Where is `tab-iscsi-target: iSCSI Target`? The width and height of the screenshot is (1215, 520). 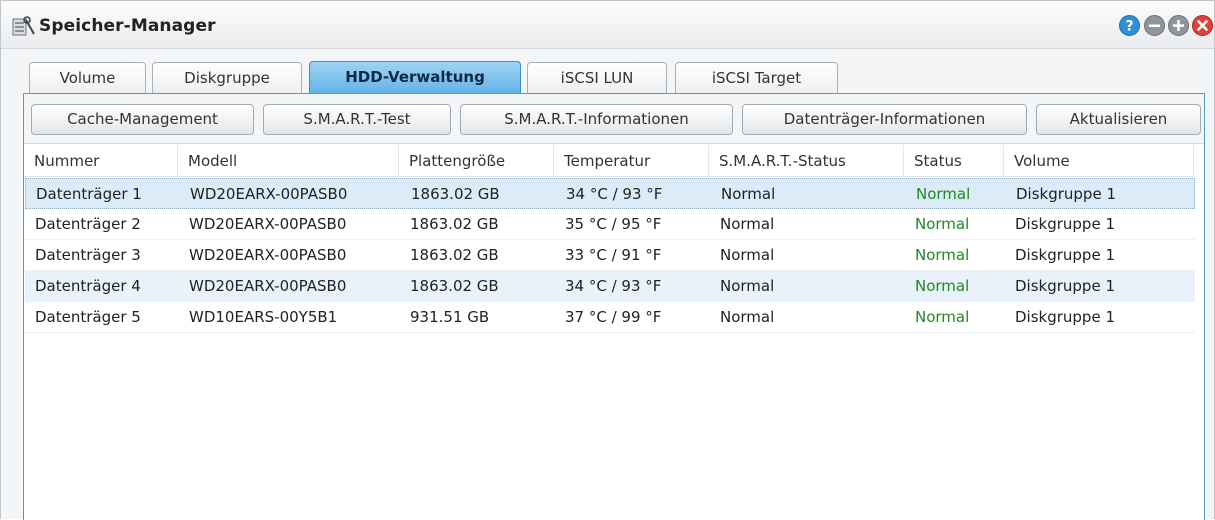 tab-iscsi-target: iSCSI Target is located at coordinates (756, 78).